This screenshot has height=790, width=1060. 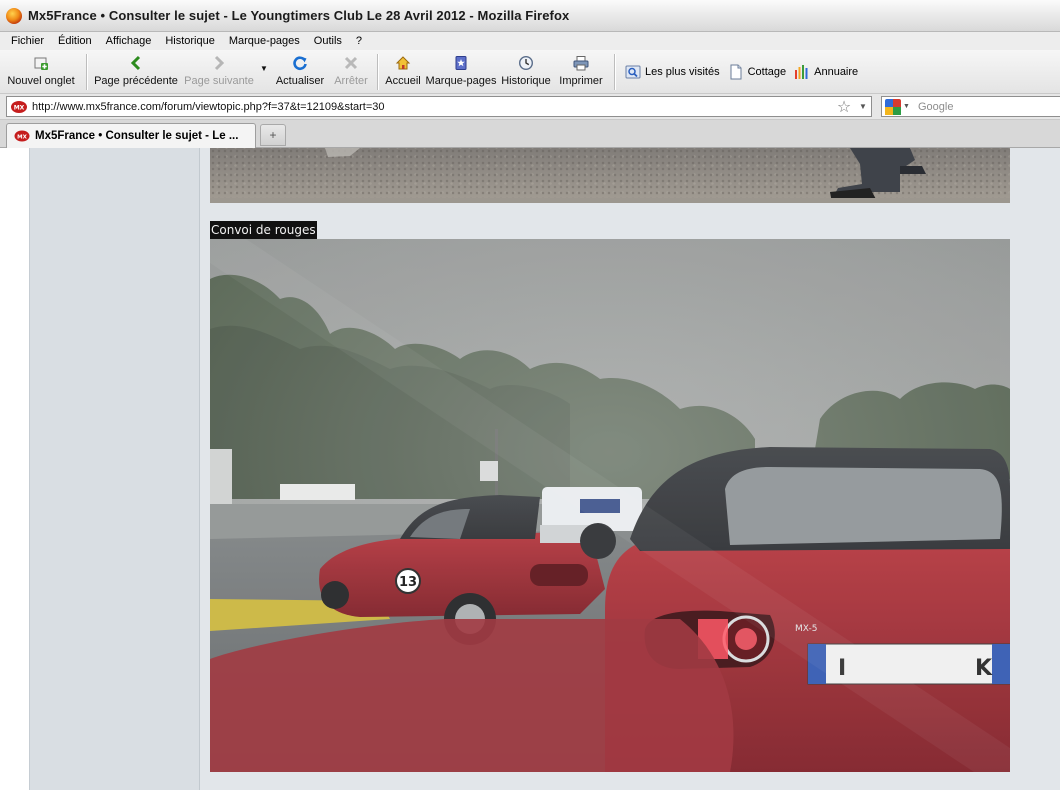 What do you see at coordinates (300, 63) in the screenshot?
I see `reload-icon` at bounding box center [300, 63].